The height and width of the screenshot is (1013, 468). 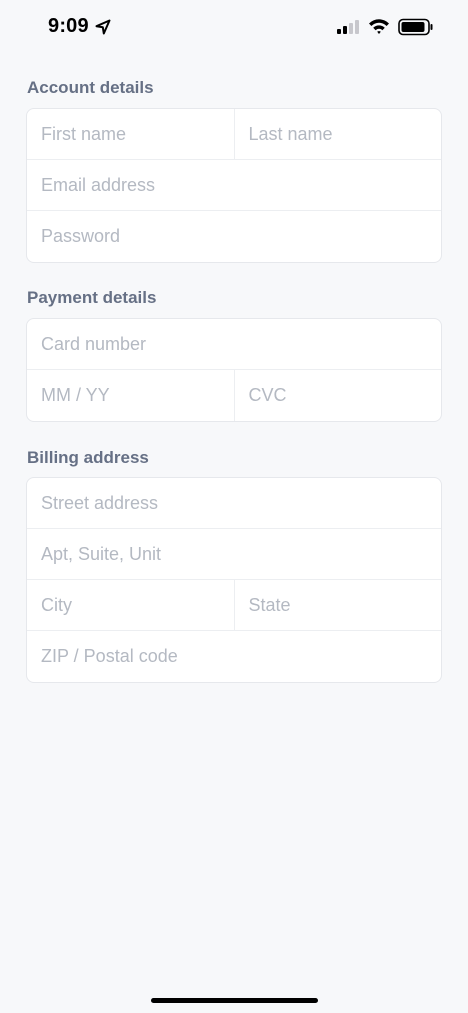 I want to click on last-name-cell, so click(x=337, y=134).